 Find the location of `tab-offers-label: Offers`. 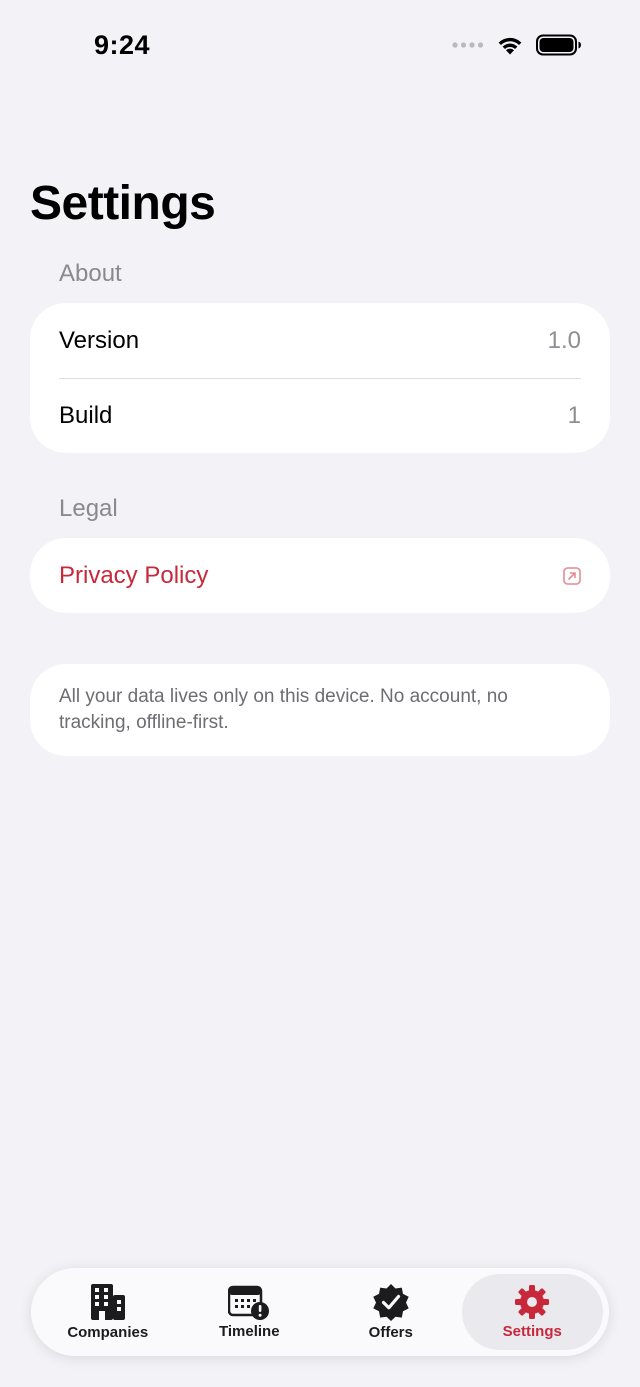

tab-offers-label: Offers is located at coordinates (390, 1332).